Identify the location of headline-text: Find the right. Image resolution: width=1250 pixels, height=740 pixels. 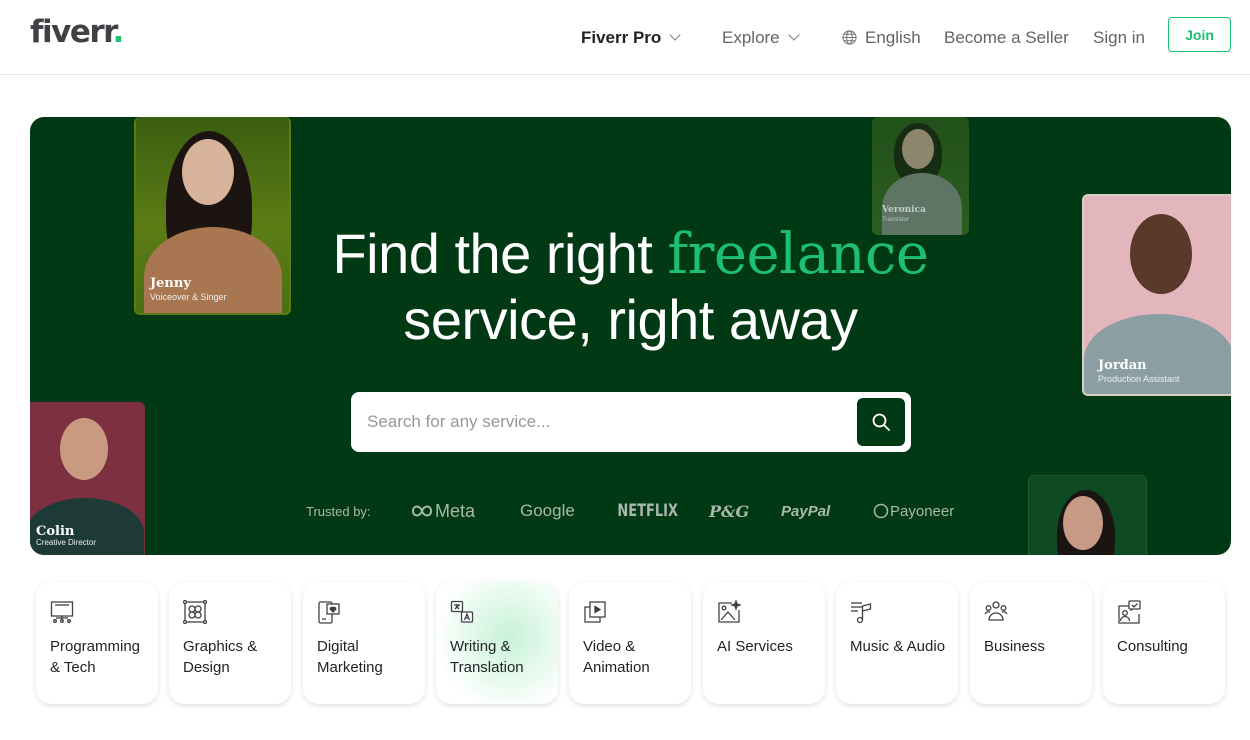
(492, 253).